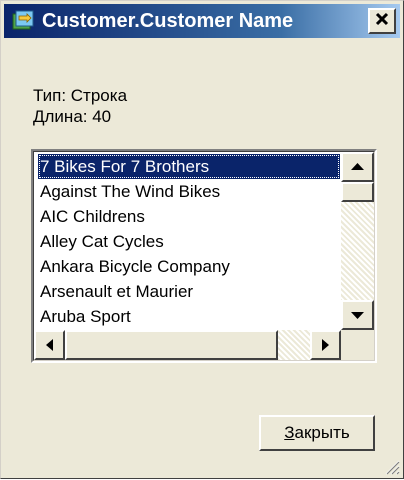 This screenshot has width=404, height=480. What do you see at coordinates (189, 216) in the screenshot?
I see `list-item: AIC Childrens` at bounding box center [189, 216].